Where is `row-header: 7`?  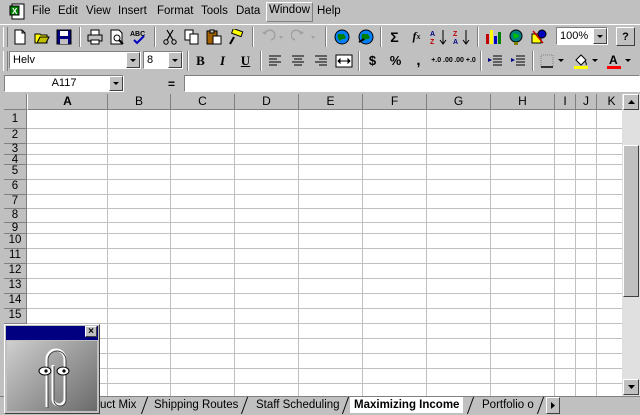
row-header: 7 is located at coordinates (15, 202).